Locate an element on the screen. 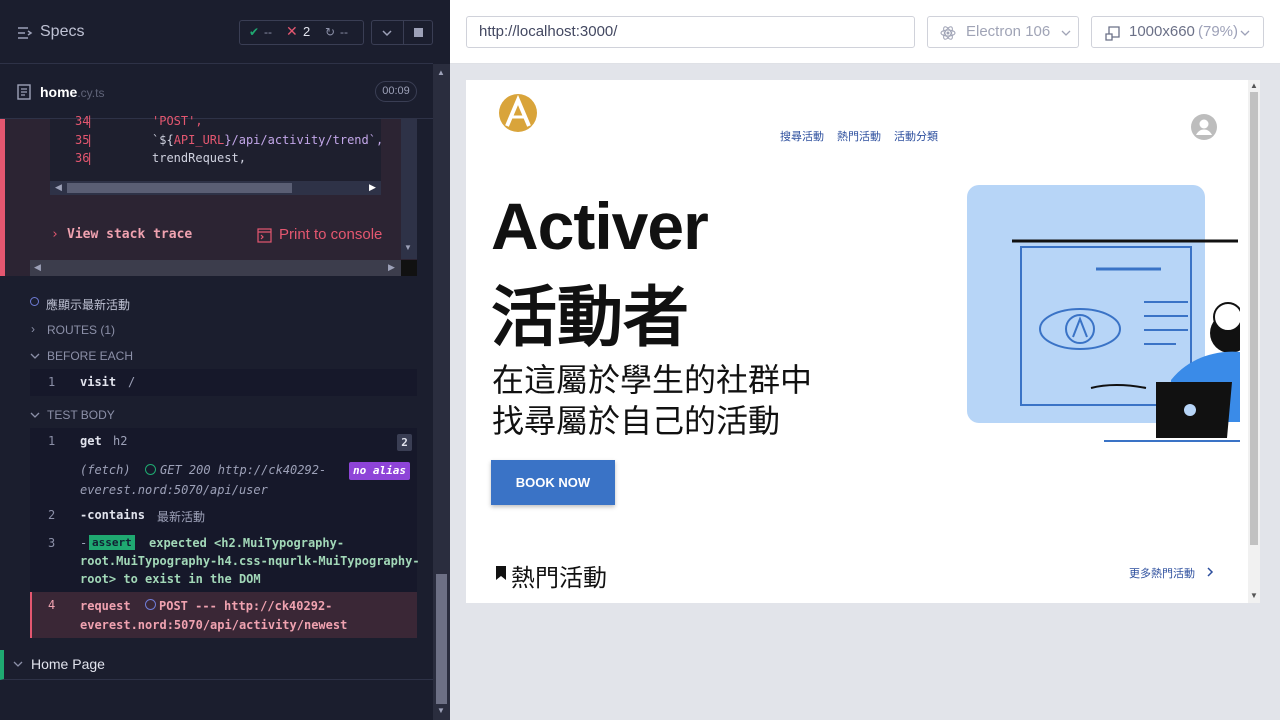 This screenshot has height=720, width=1280. fetch-url-line-2: everest.nord:5070/api/user is located at coordinates (174, 490).